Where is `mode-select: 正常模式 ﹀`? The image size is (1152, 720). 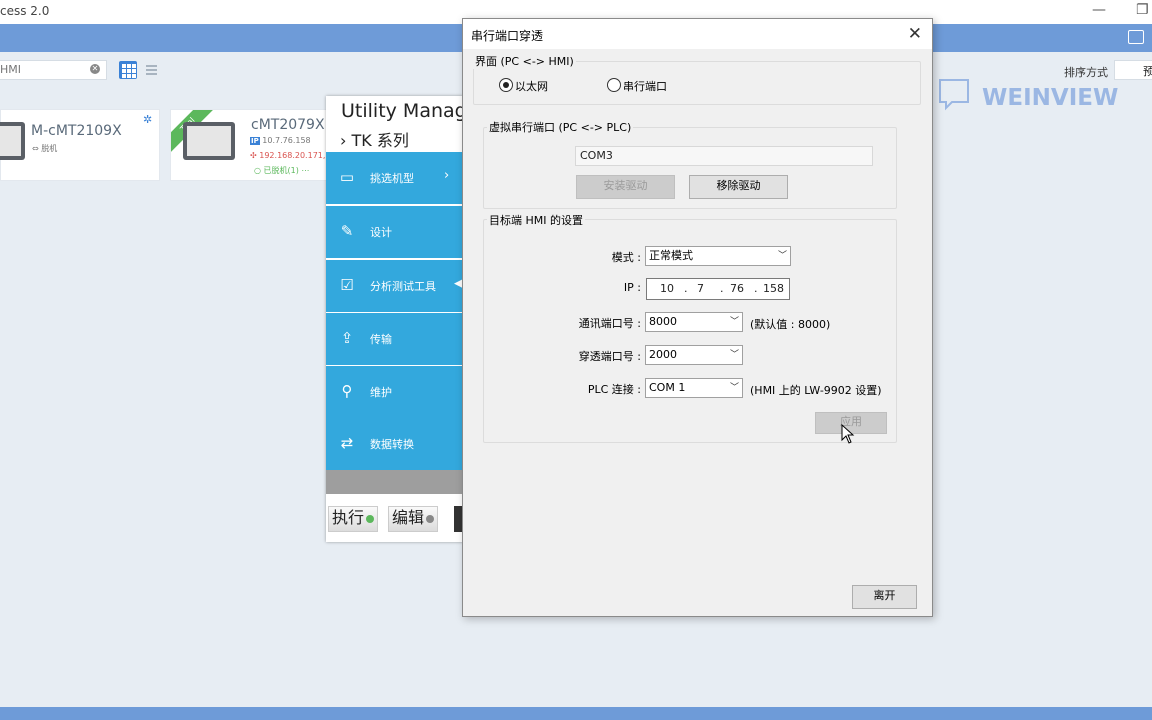 mode-select: 正常模式 ﹀ is located at coordinates (718, 256).